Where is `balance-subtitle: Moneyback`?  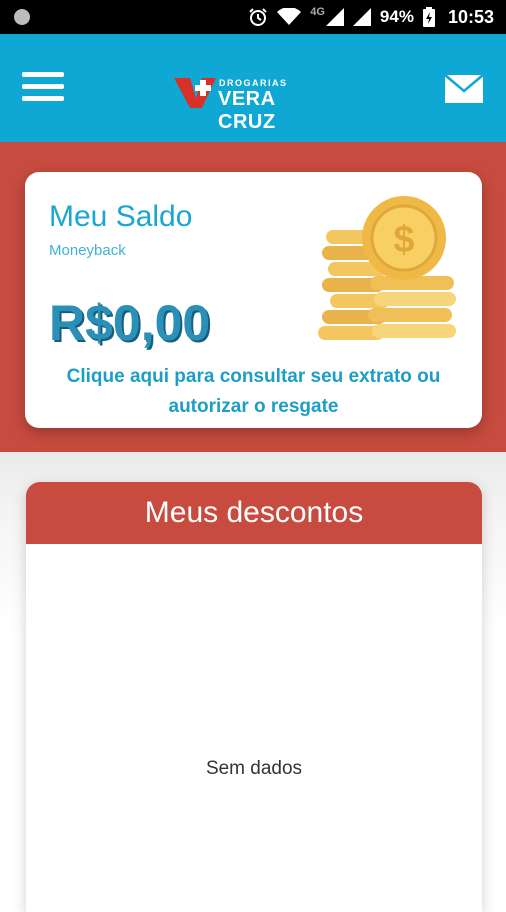
balance-subtitle: Moneyback is located at coordinates (87, 250).